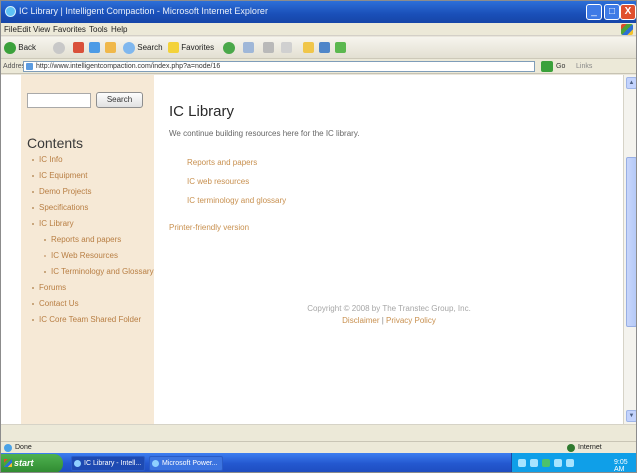 Image resolution: width=637 pixels, height=473 pixels. Describe the element at coordinates (78, 48) in the screenshot. I see `stop-button` at that location.